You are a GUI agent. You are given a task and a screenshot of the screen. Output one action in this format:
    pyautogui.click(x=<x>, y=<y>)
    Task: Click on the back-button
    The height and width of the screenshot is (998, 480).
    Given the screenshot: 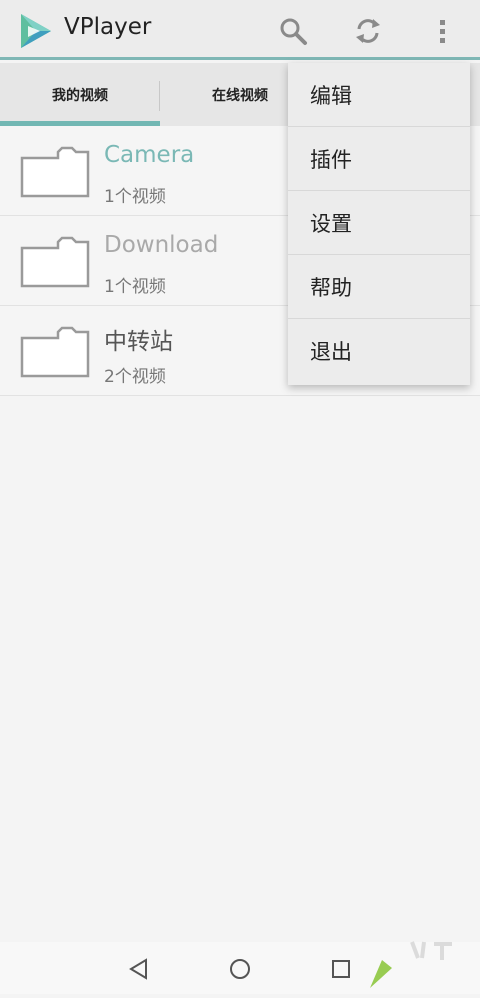 What is the action you would take?
    pyautogui.click(x=139, y=969)
    